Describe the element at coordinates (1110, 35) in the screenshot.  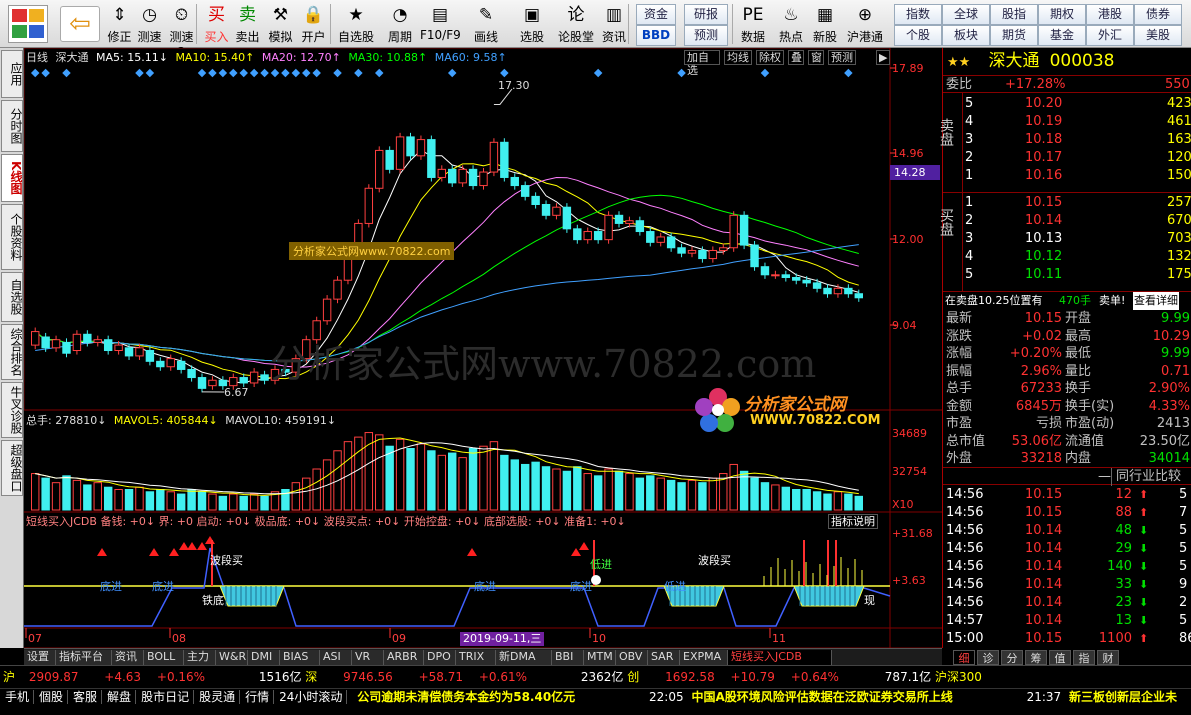
I see `market-tab-1-4: 外汇` at that location.